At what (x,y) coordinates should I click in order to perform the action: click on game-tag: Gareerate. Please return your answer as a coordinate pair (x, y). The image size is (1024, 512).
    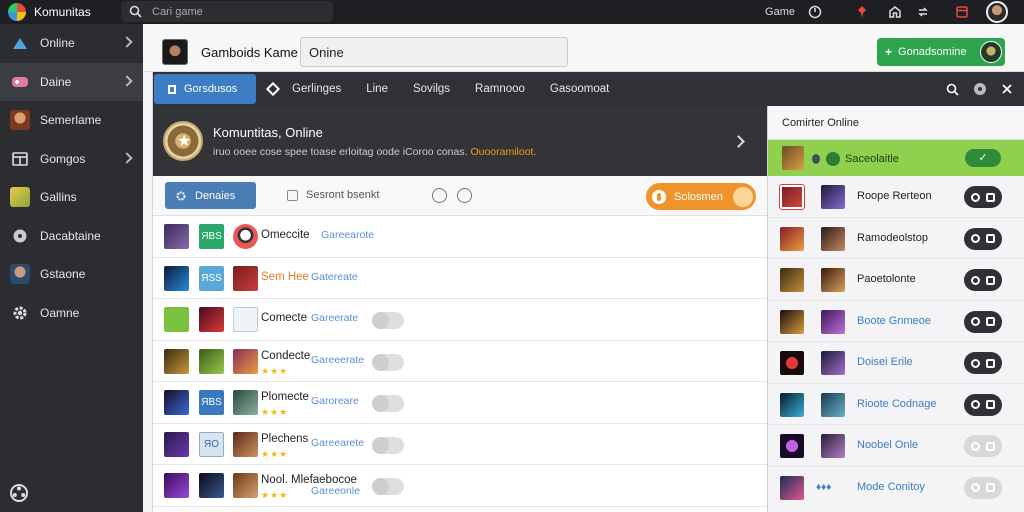
    Looking at the image, I should click on (334, 318).